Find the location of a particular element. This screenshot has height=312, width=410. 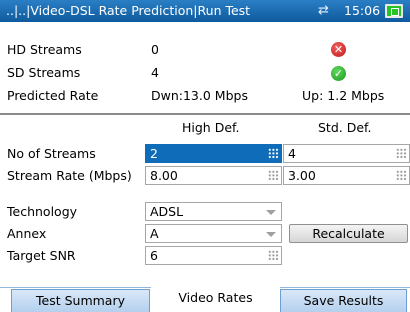

high-def-header: High Def. is located at coordinates (211, 127).